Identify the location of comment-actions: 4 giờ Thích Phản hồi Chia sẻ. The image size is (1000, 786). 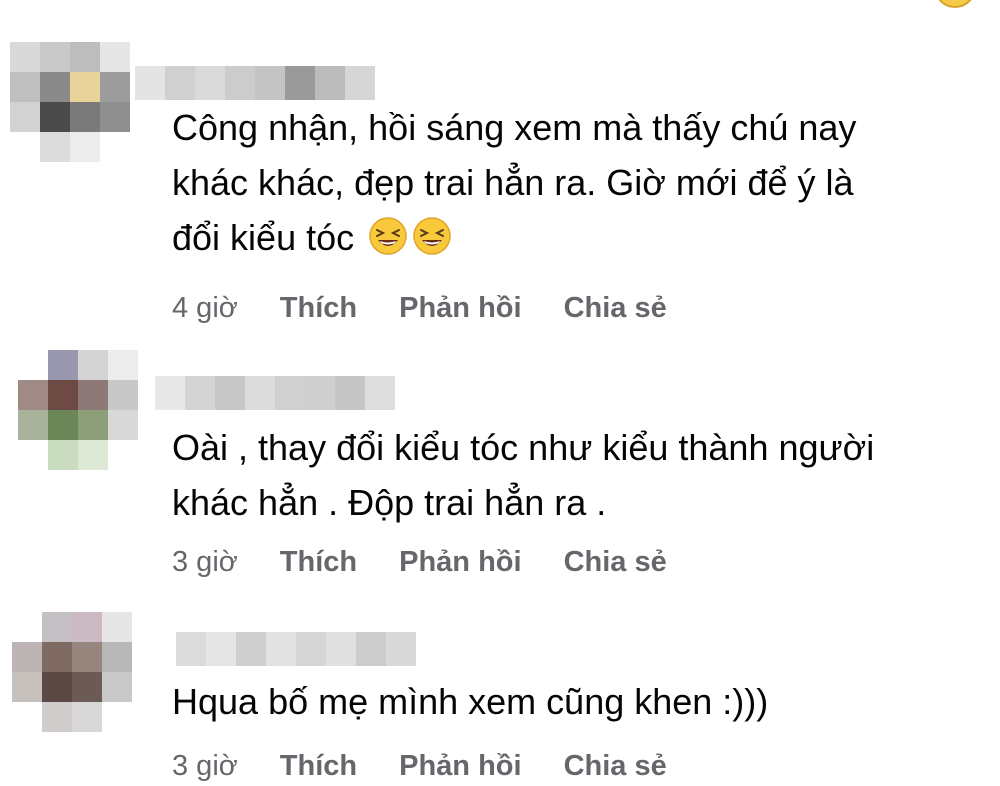
(440, 308).